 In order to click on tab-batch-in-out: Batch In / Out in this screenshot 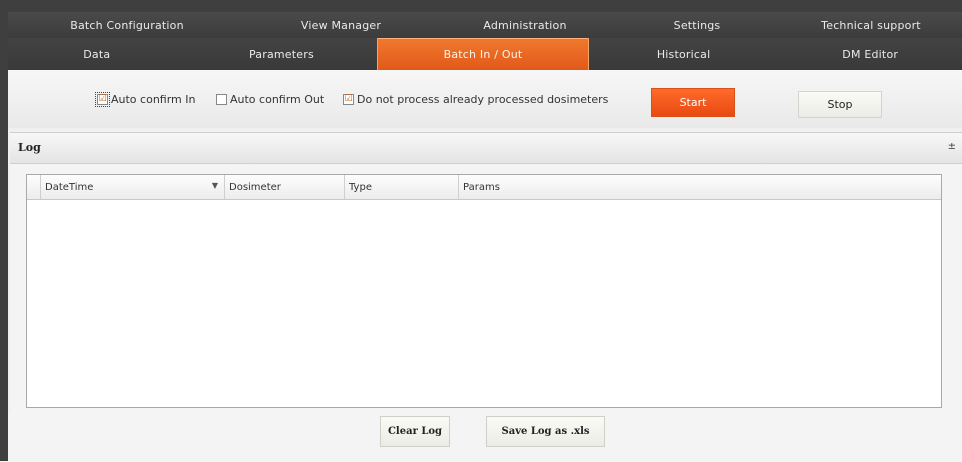, I will do `click(483, 54)`.